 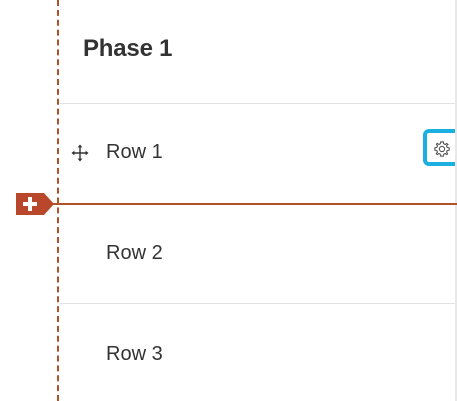 What do you see at coordinates (128, 48) in the screenshot?
I see `phase-title: Phase 1` at bounding box center [128, 48].